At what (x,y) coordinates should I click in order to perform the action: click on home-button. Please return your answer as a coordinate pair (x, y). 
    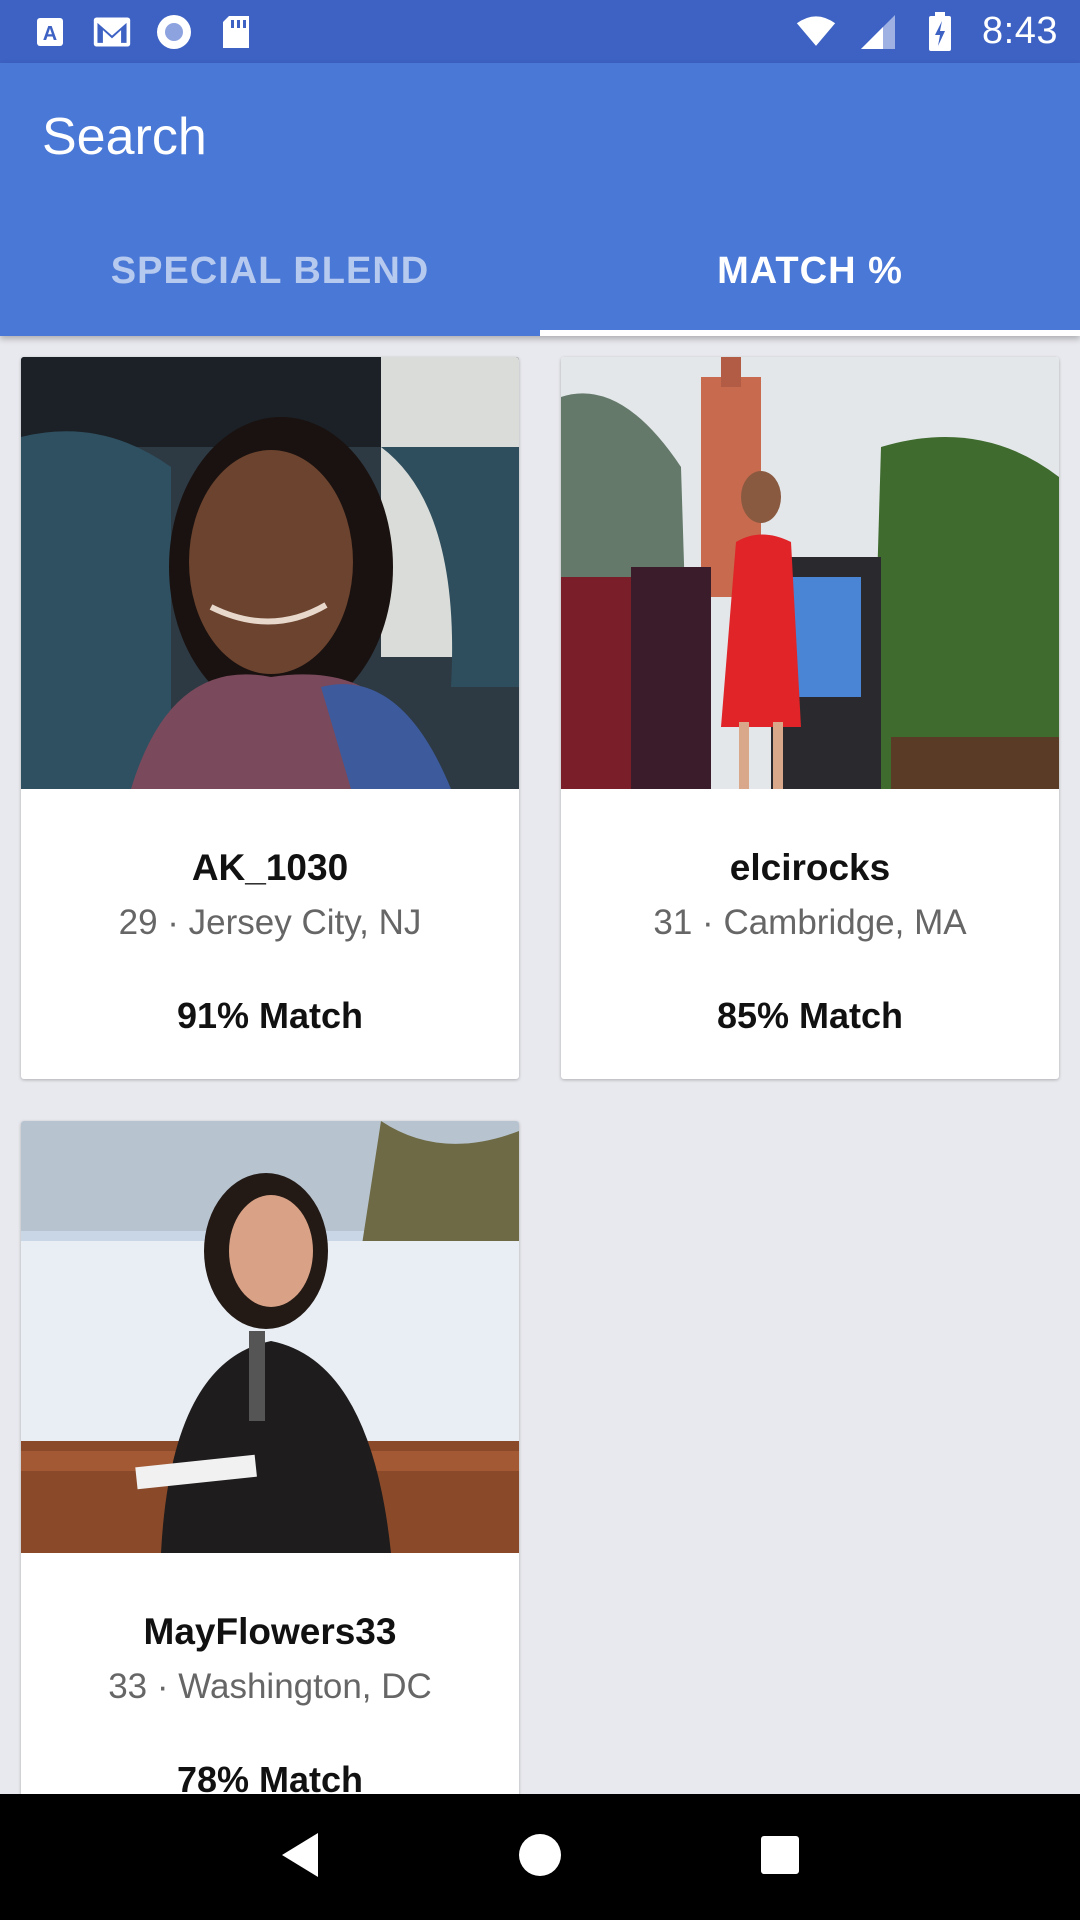
    Looking at the image, I should click on (540, 1857).